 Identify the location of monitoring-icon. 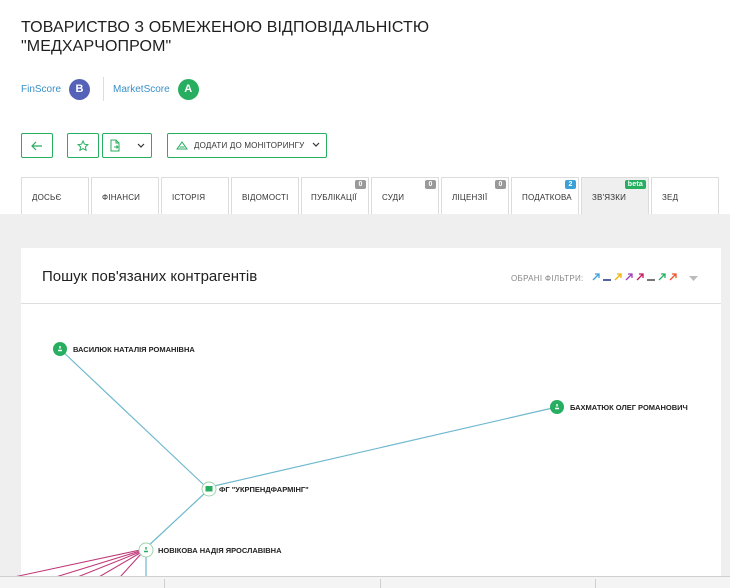
(182, 145).